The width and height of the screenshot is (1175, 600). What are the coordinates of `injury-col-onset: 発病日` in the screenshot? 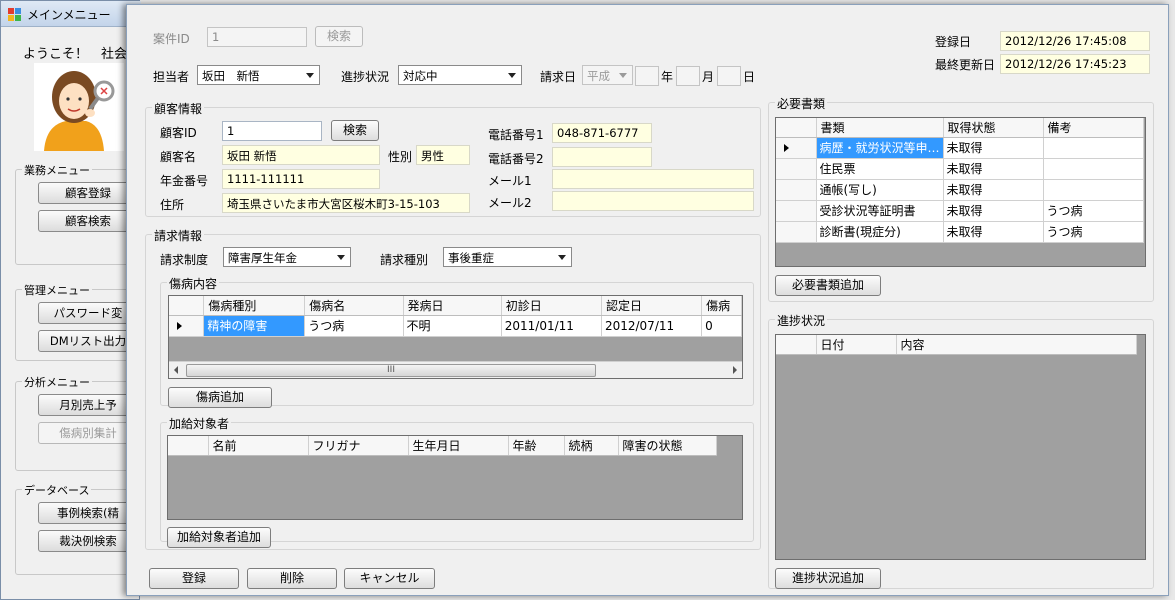 It's located at (452, 306).